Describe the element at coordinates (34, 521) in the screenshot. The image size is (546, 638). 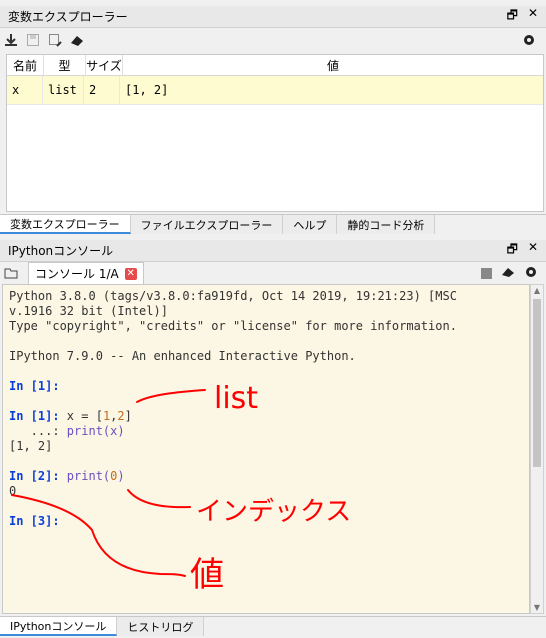
I see `input-prompt: In [3]:` at that location.